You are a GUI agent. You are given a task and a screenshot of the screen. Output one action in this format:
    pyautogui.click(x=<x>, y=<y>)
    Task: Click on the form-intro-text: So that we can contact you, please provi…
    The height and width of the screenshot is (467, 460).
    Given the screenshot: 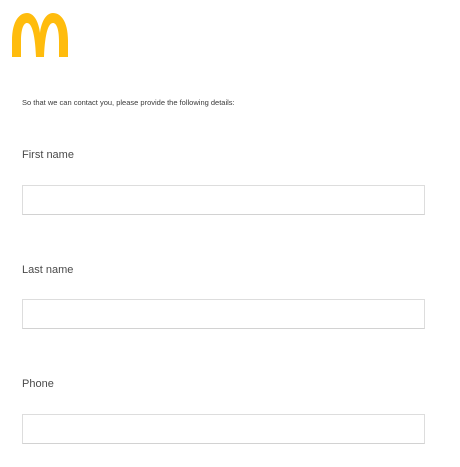 What is the action you would take?
    pyautogui.click(x=128, y=102)
    